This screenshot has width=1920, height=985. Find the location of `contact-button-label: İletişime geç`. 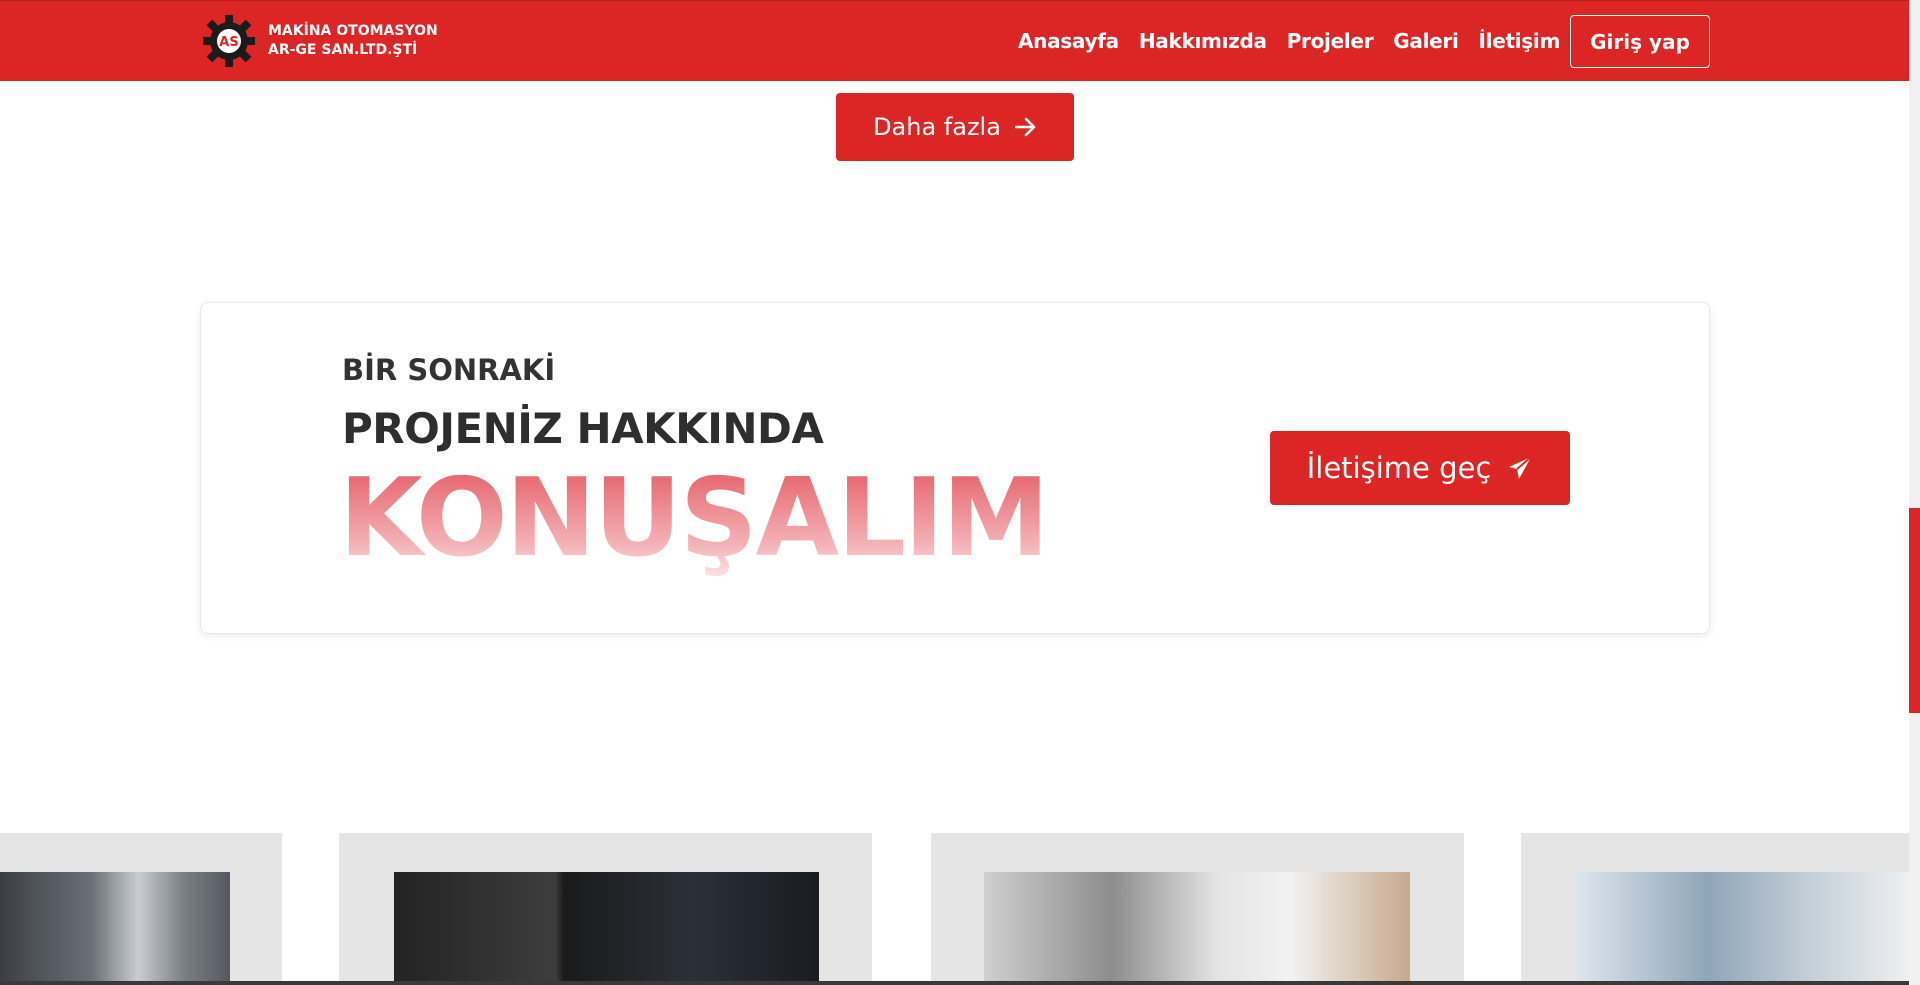

contact-button-label: İletişime geç is located at coordinates (1399, 468).